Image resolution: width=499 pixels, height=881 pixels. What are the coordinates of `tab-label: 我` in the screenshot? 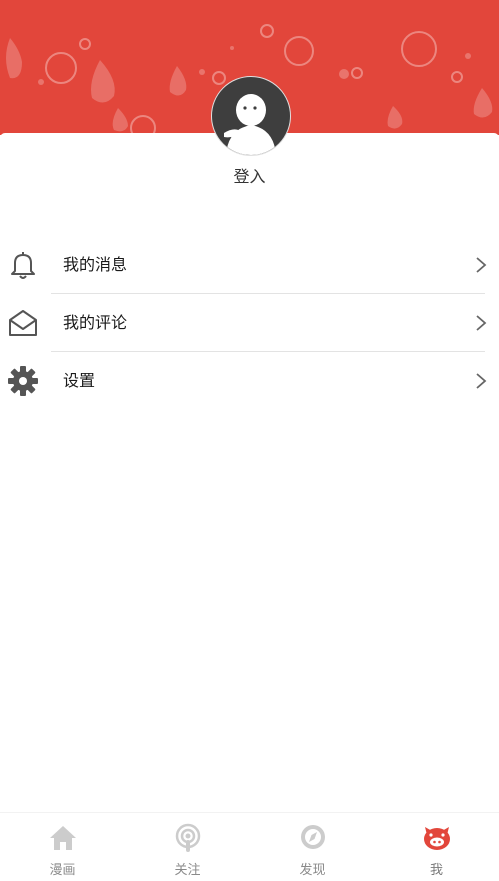 It's located at (436, 870).